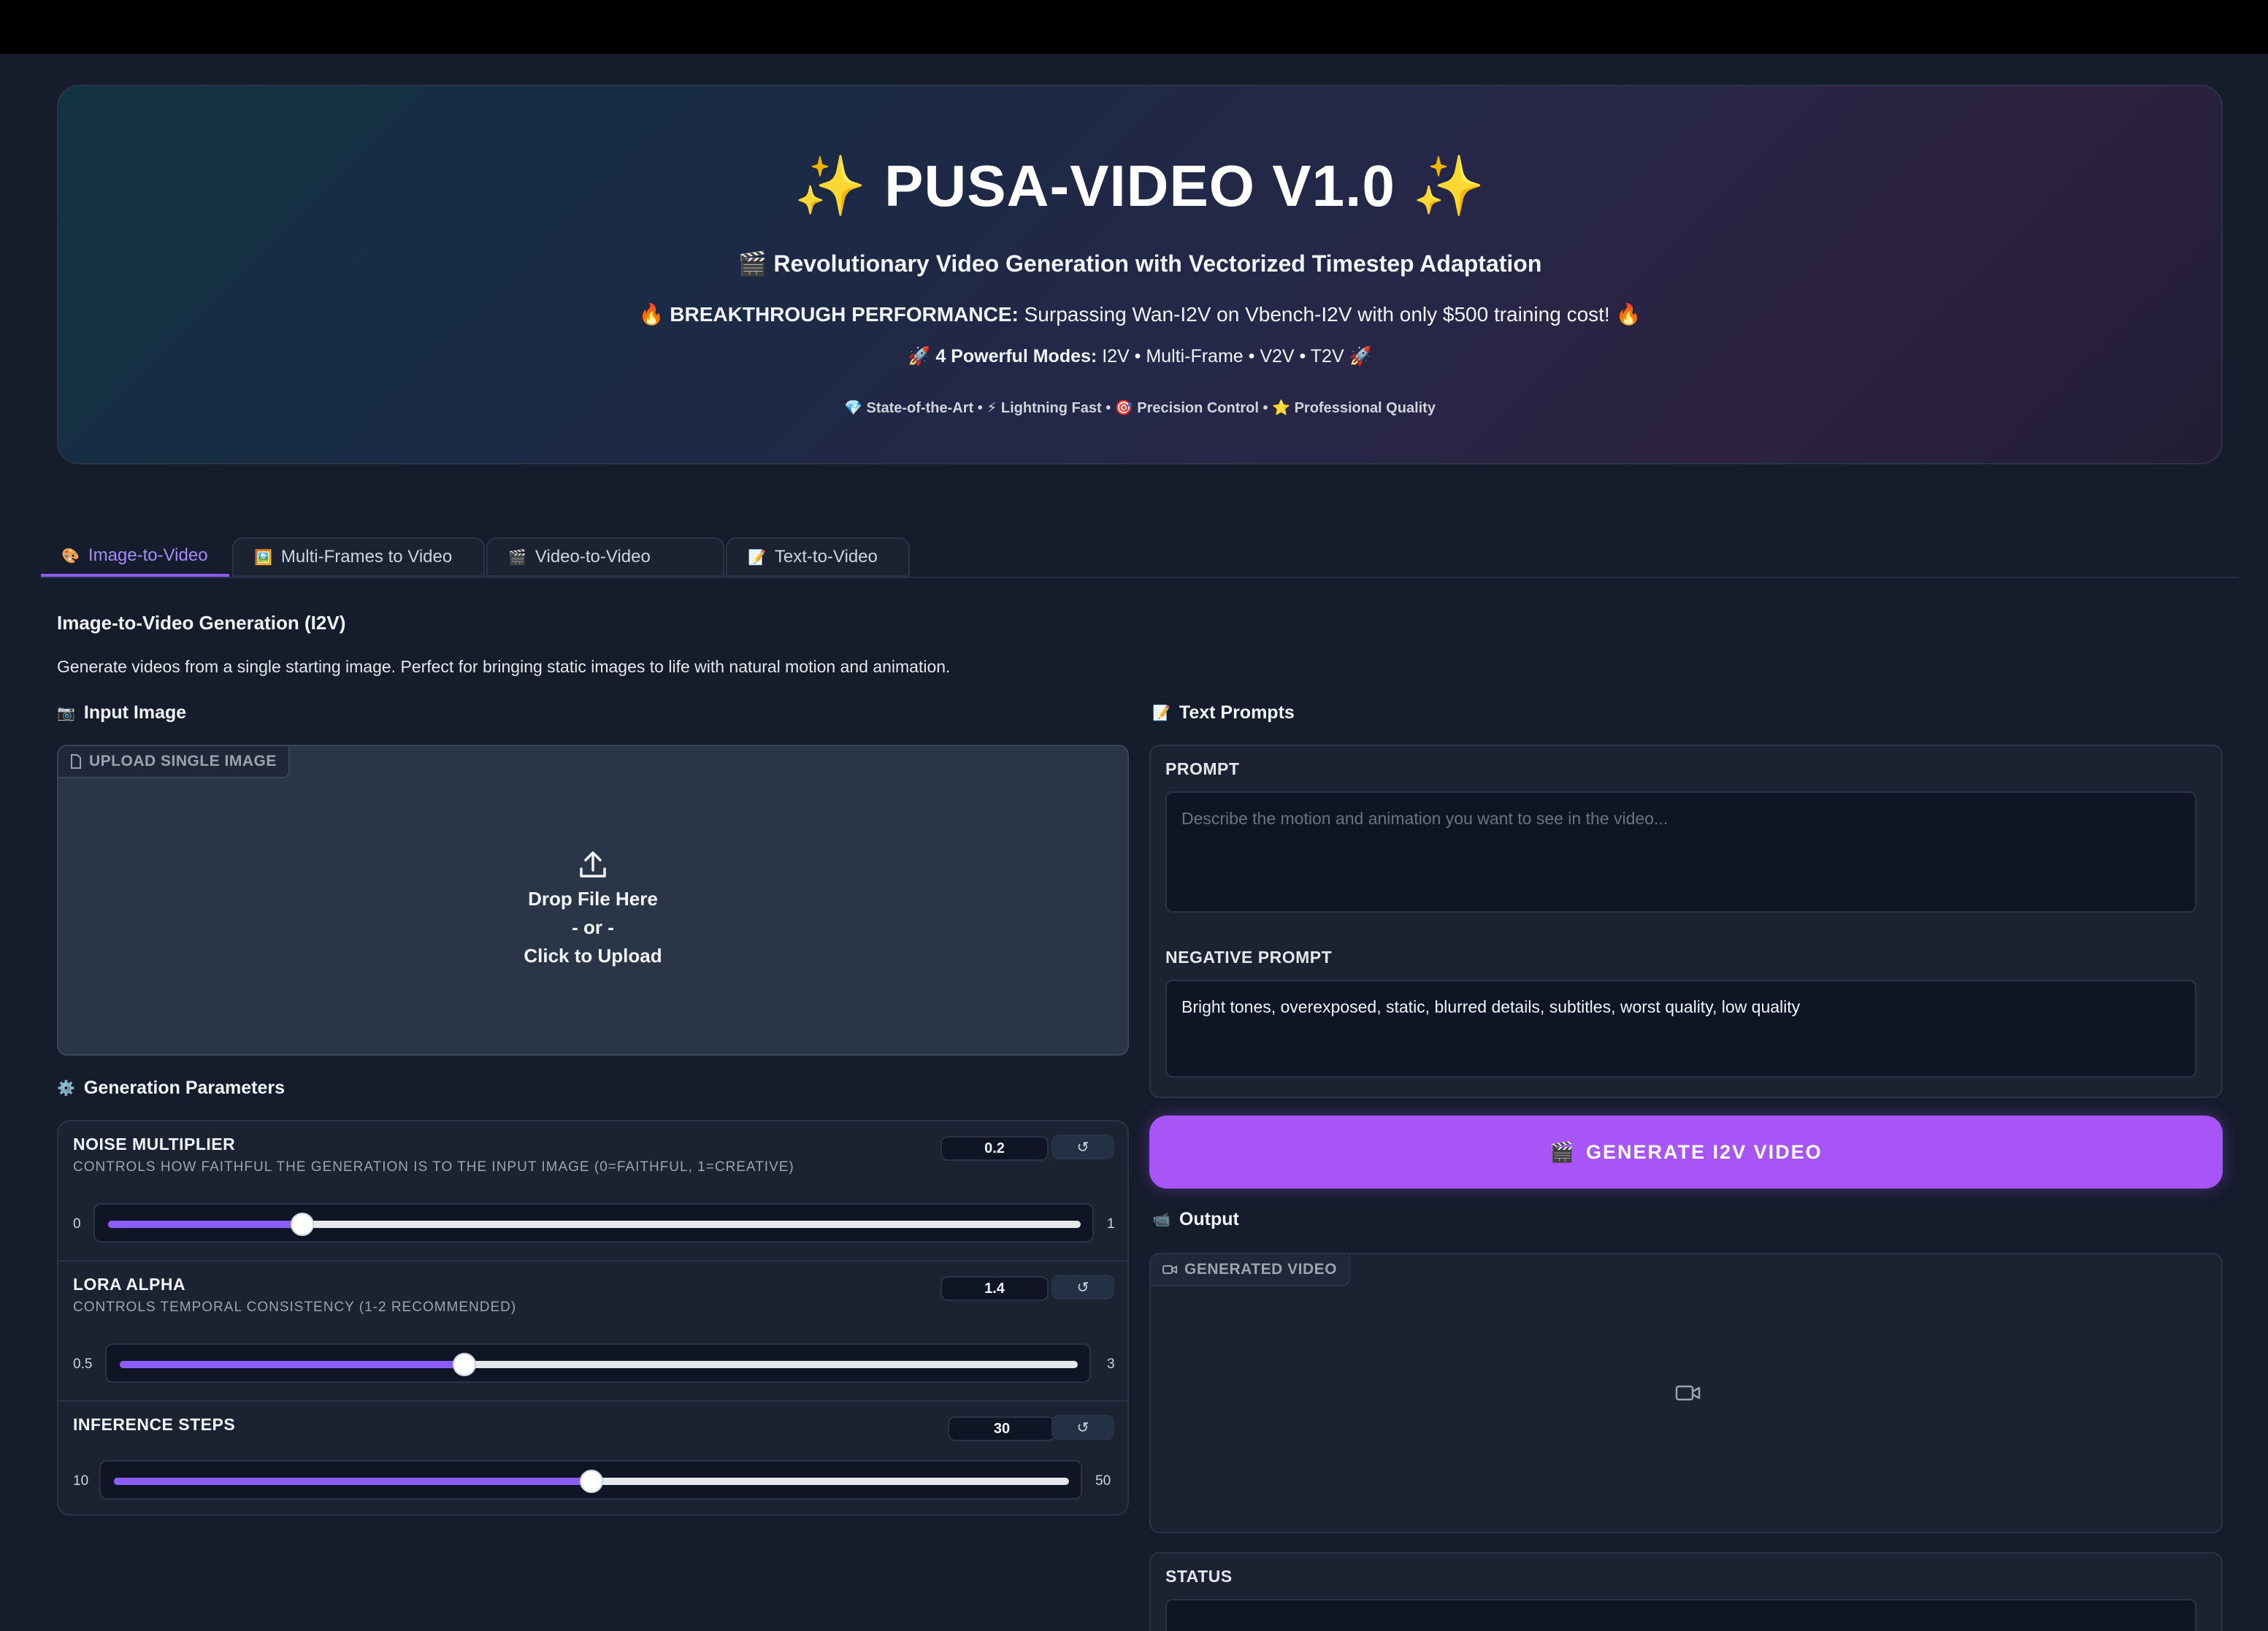  What do you see at coordinates (1680, 1615) in the screenshot?
I see `status-field` at bounding box center [1680, 1615].